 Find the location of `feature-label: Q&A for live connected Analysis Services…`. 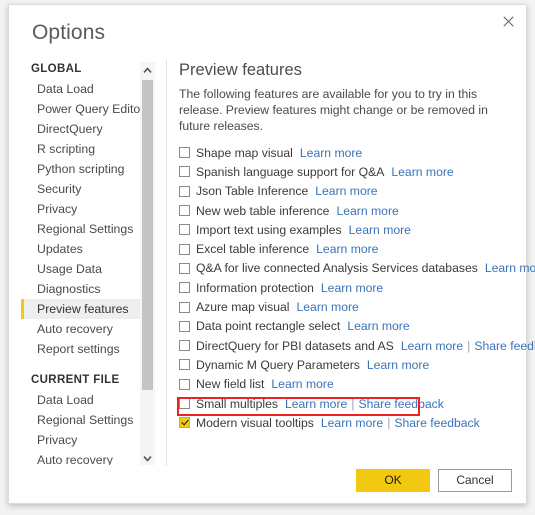

feature-label: Q&A for live connected Analysis Services… is located at coordinates (337, 268).